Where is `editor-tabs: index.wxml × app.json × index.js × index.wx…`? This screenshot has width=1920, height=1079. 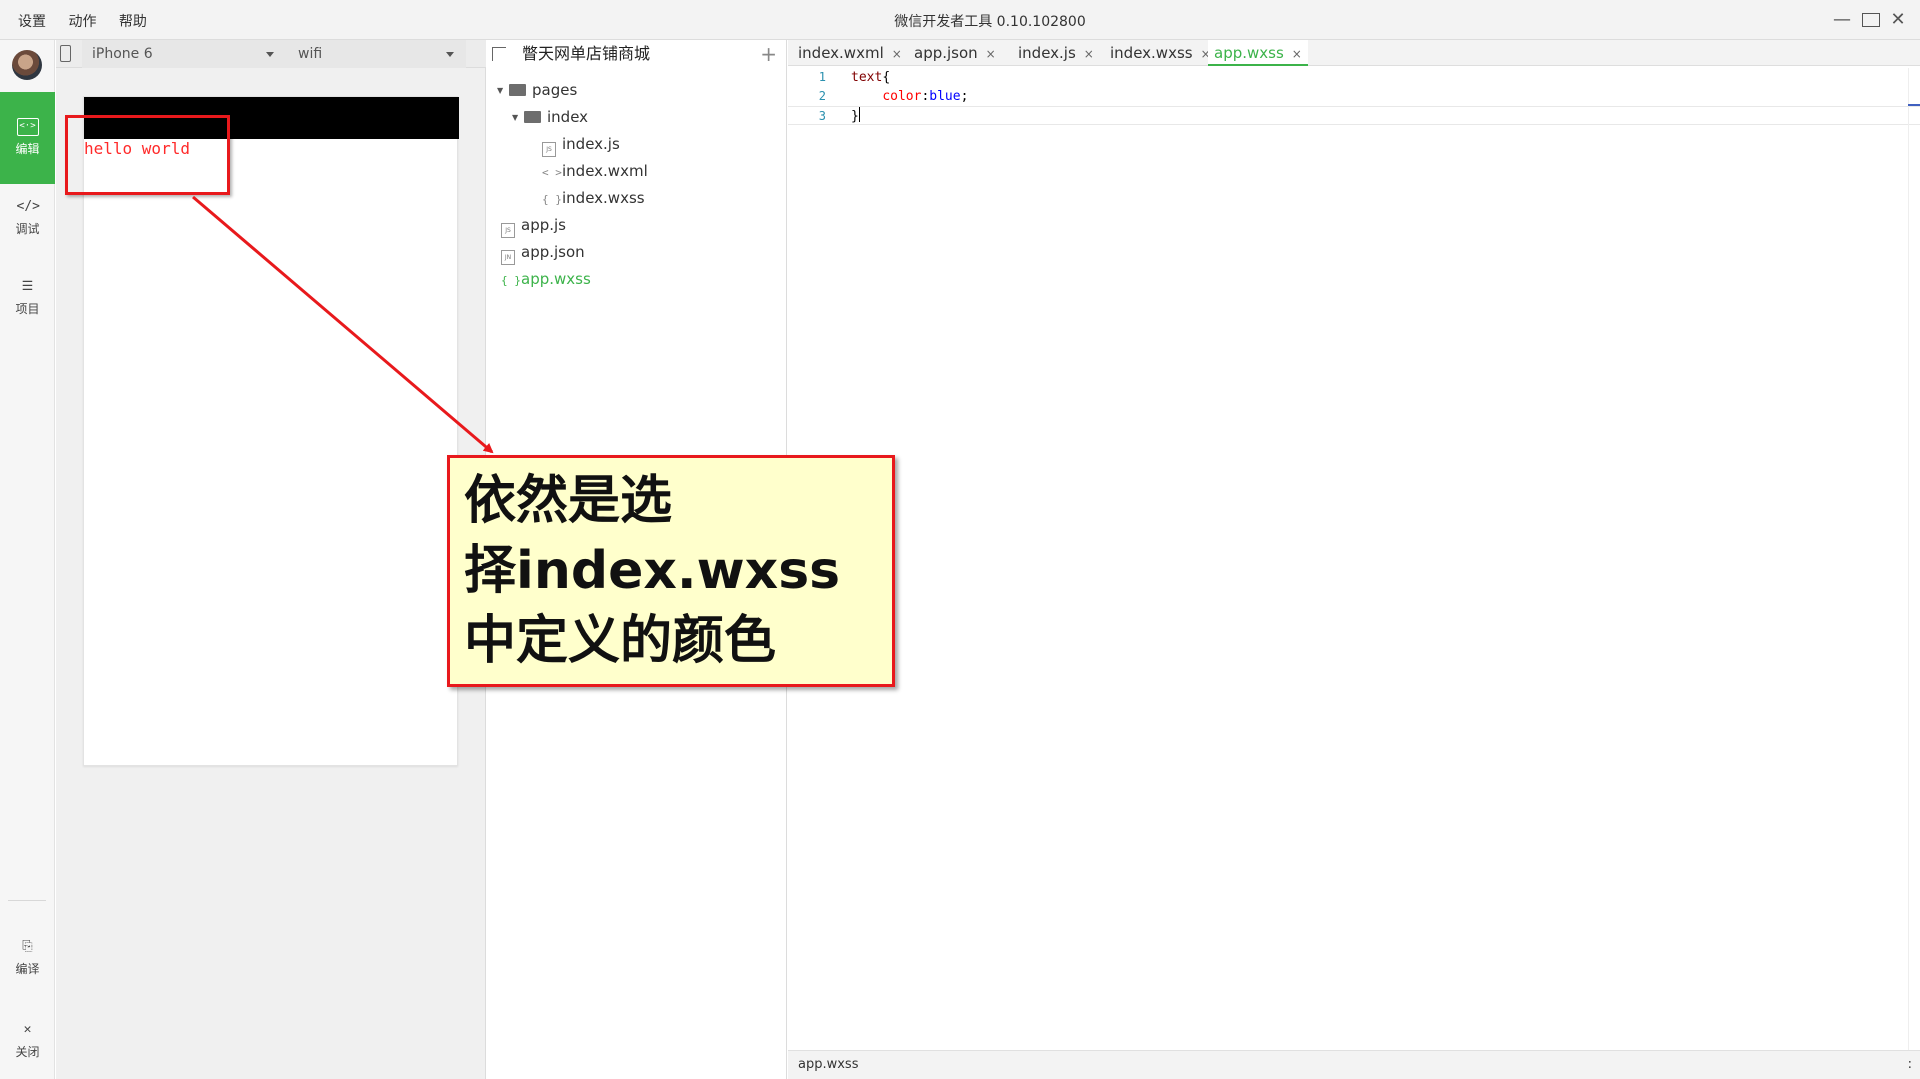 editor-tabs: index.wxml × app.json × index.js × index.wx… is located at coordinates (1354, 53).